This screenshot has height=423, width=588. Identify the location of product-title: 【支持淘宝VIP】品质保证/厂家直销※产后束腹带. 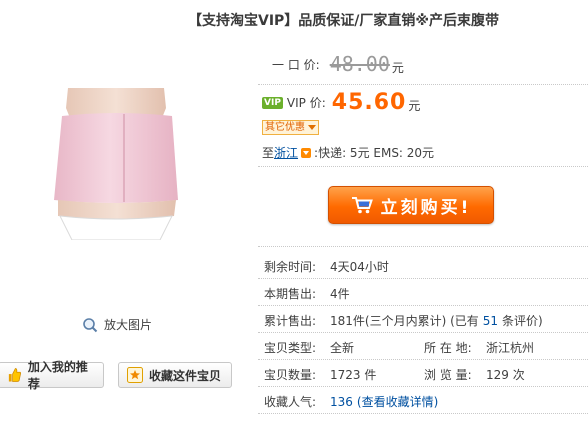
(344, 21).